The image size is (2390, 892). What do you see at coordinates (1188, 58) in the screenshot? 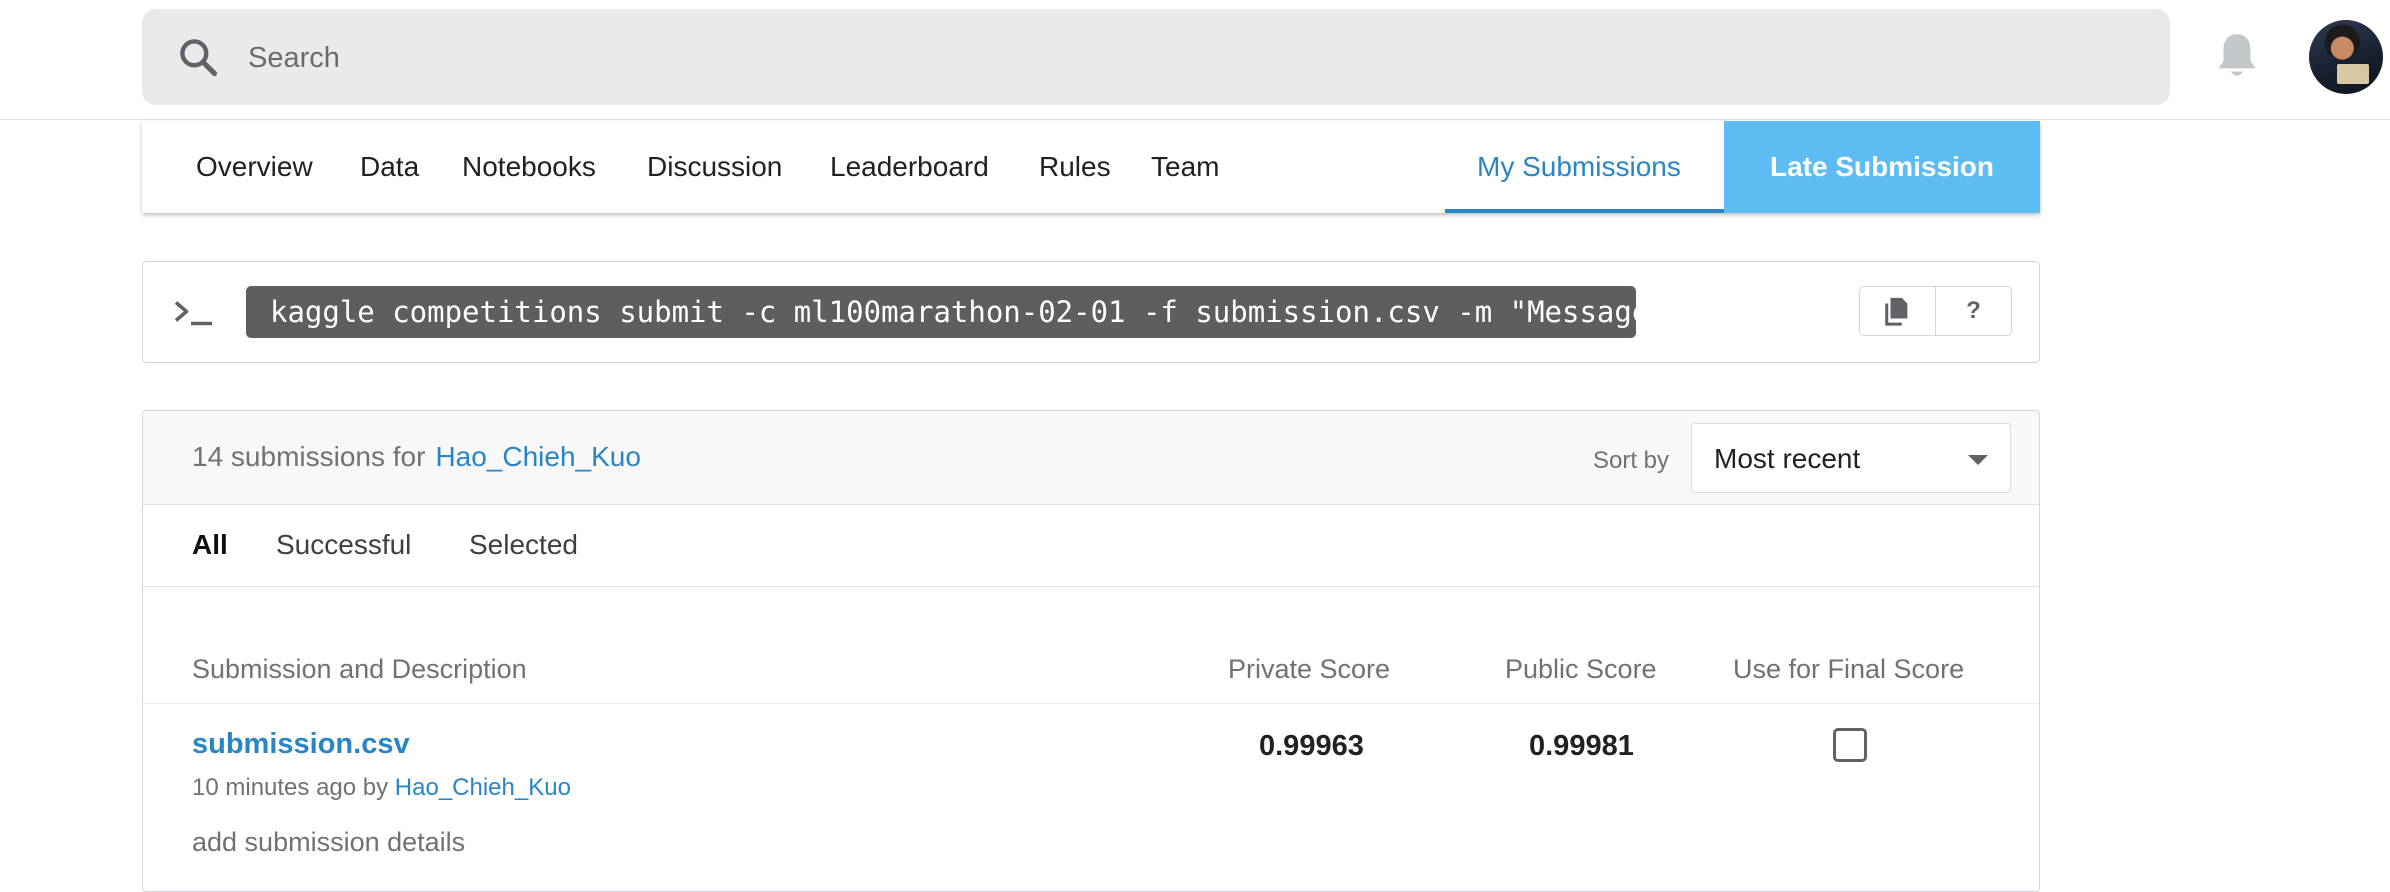
I see `search-input` at bounding box center [1188, 58].